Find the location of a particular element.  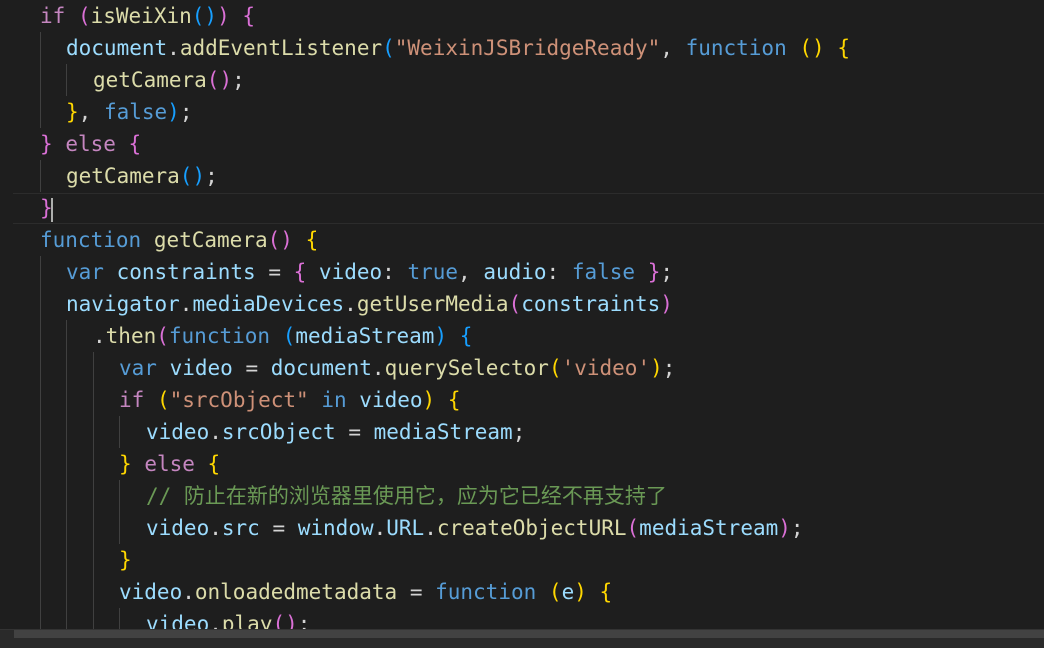

line-text: video.srcObject = mediaStream; is located at coordinates (335, 432).